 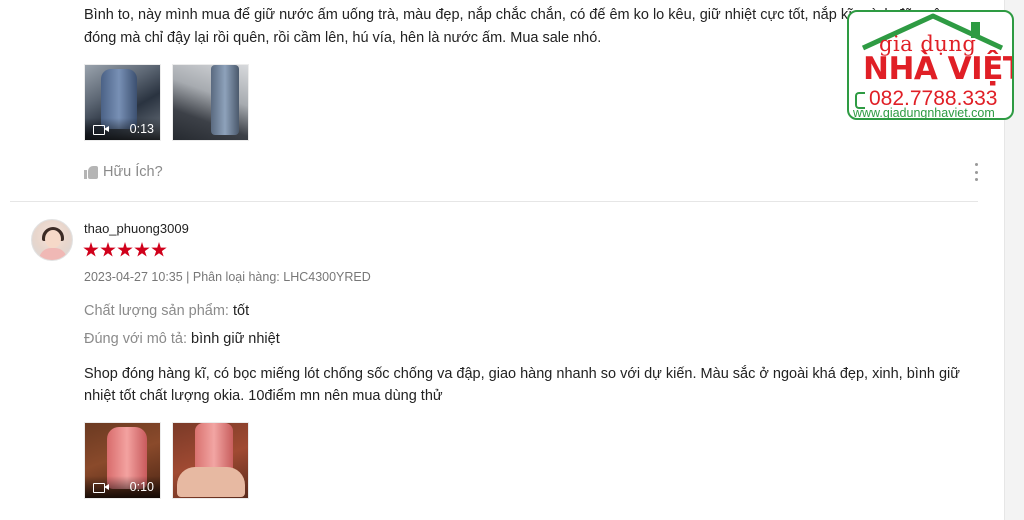 I want to click on logo-website: www.giadungnhaviet.com, so click(x=924, y=113).